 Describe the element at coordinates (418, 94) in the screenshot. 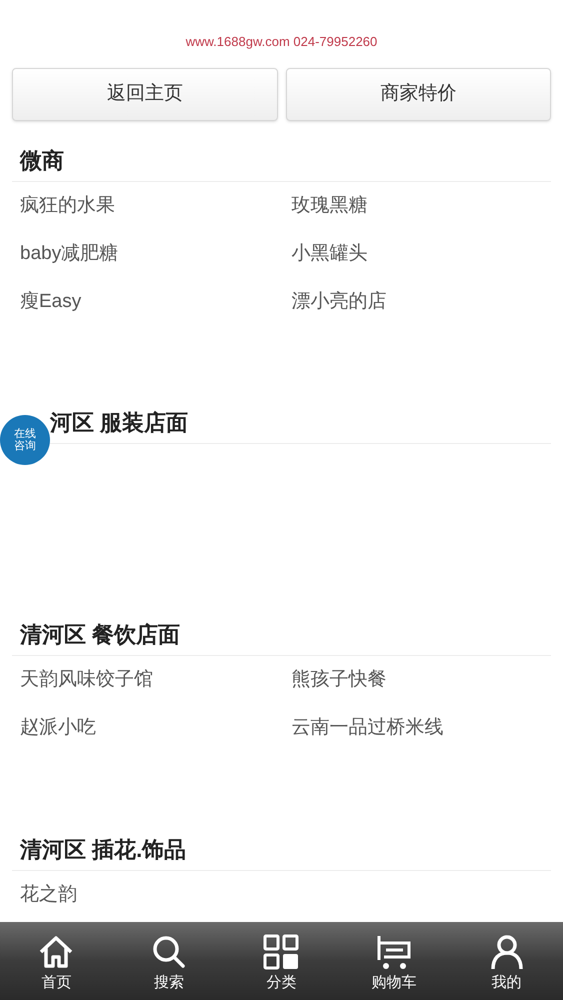

I see `nav-button: 商家特价` at that location.